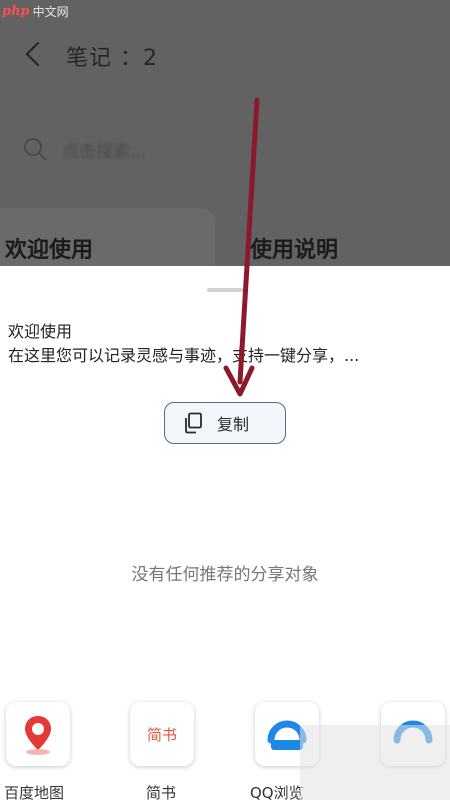 The image size is (450, 800). What do you see at coordinates (50, 11) in the screenshot?
I see `watermark-site: 中文网` at bounding box center [50, 11].